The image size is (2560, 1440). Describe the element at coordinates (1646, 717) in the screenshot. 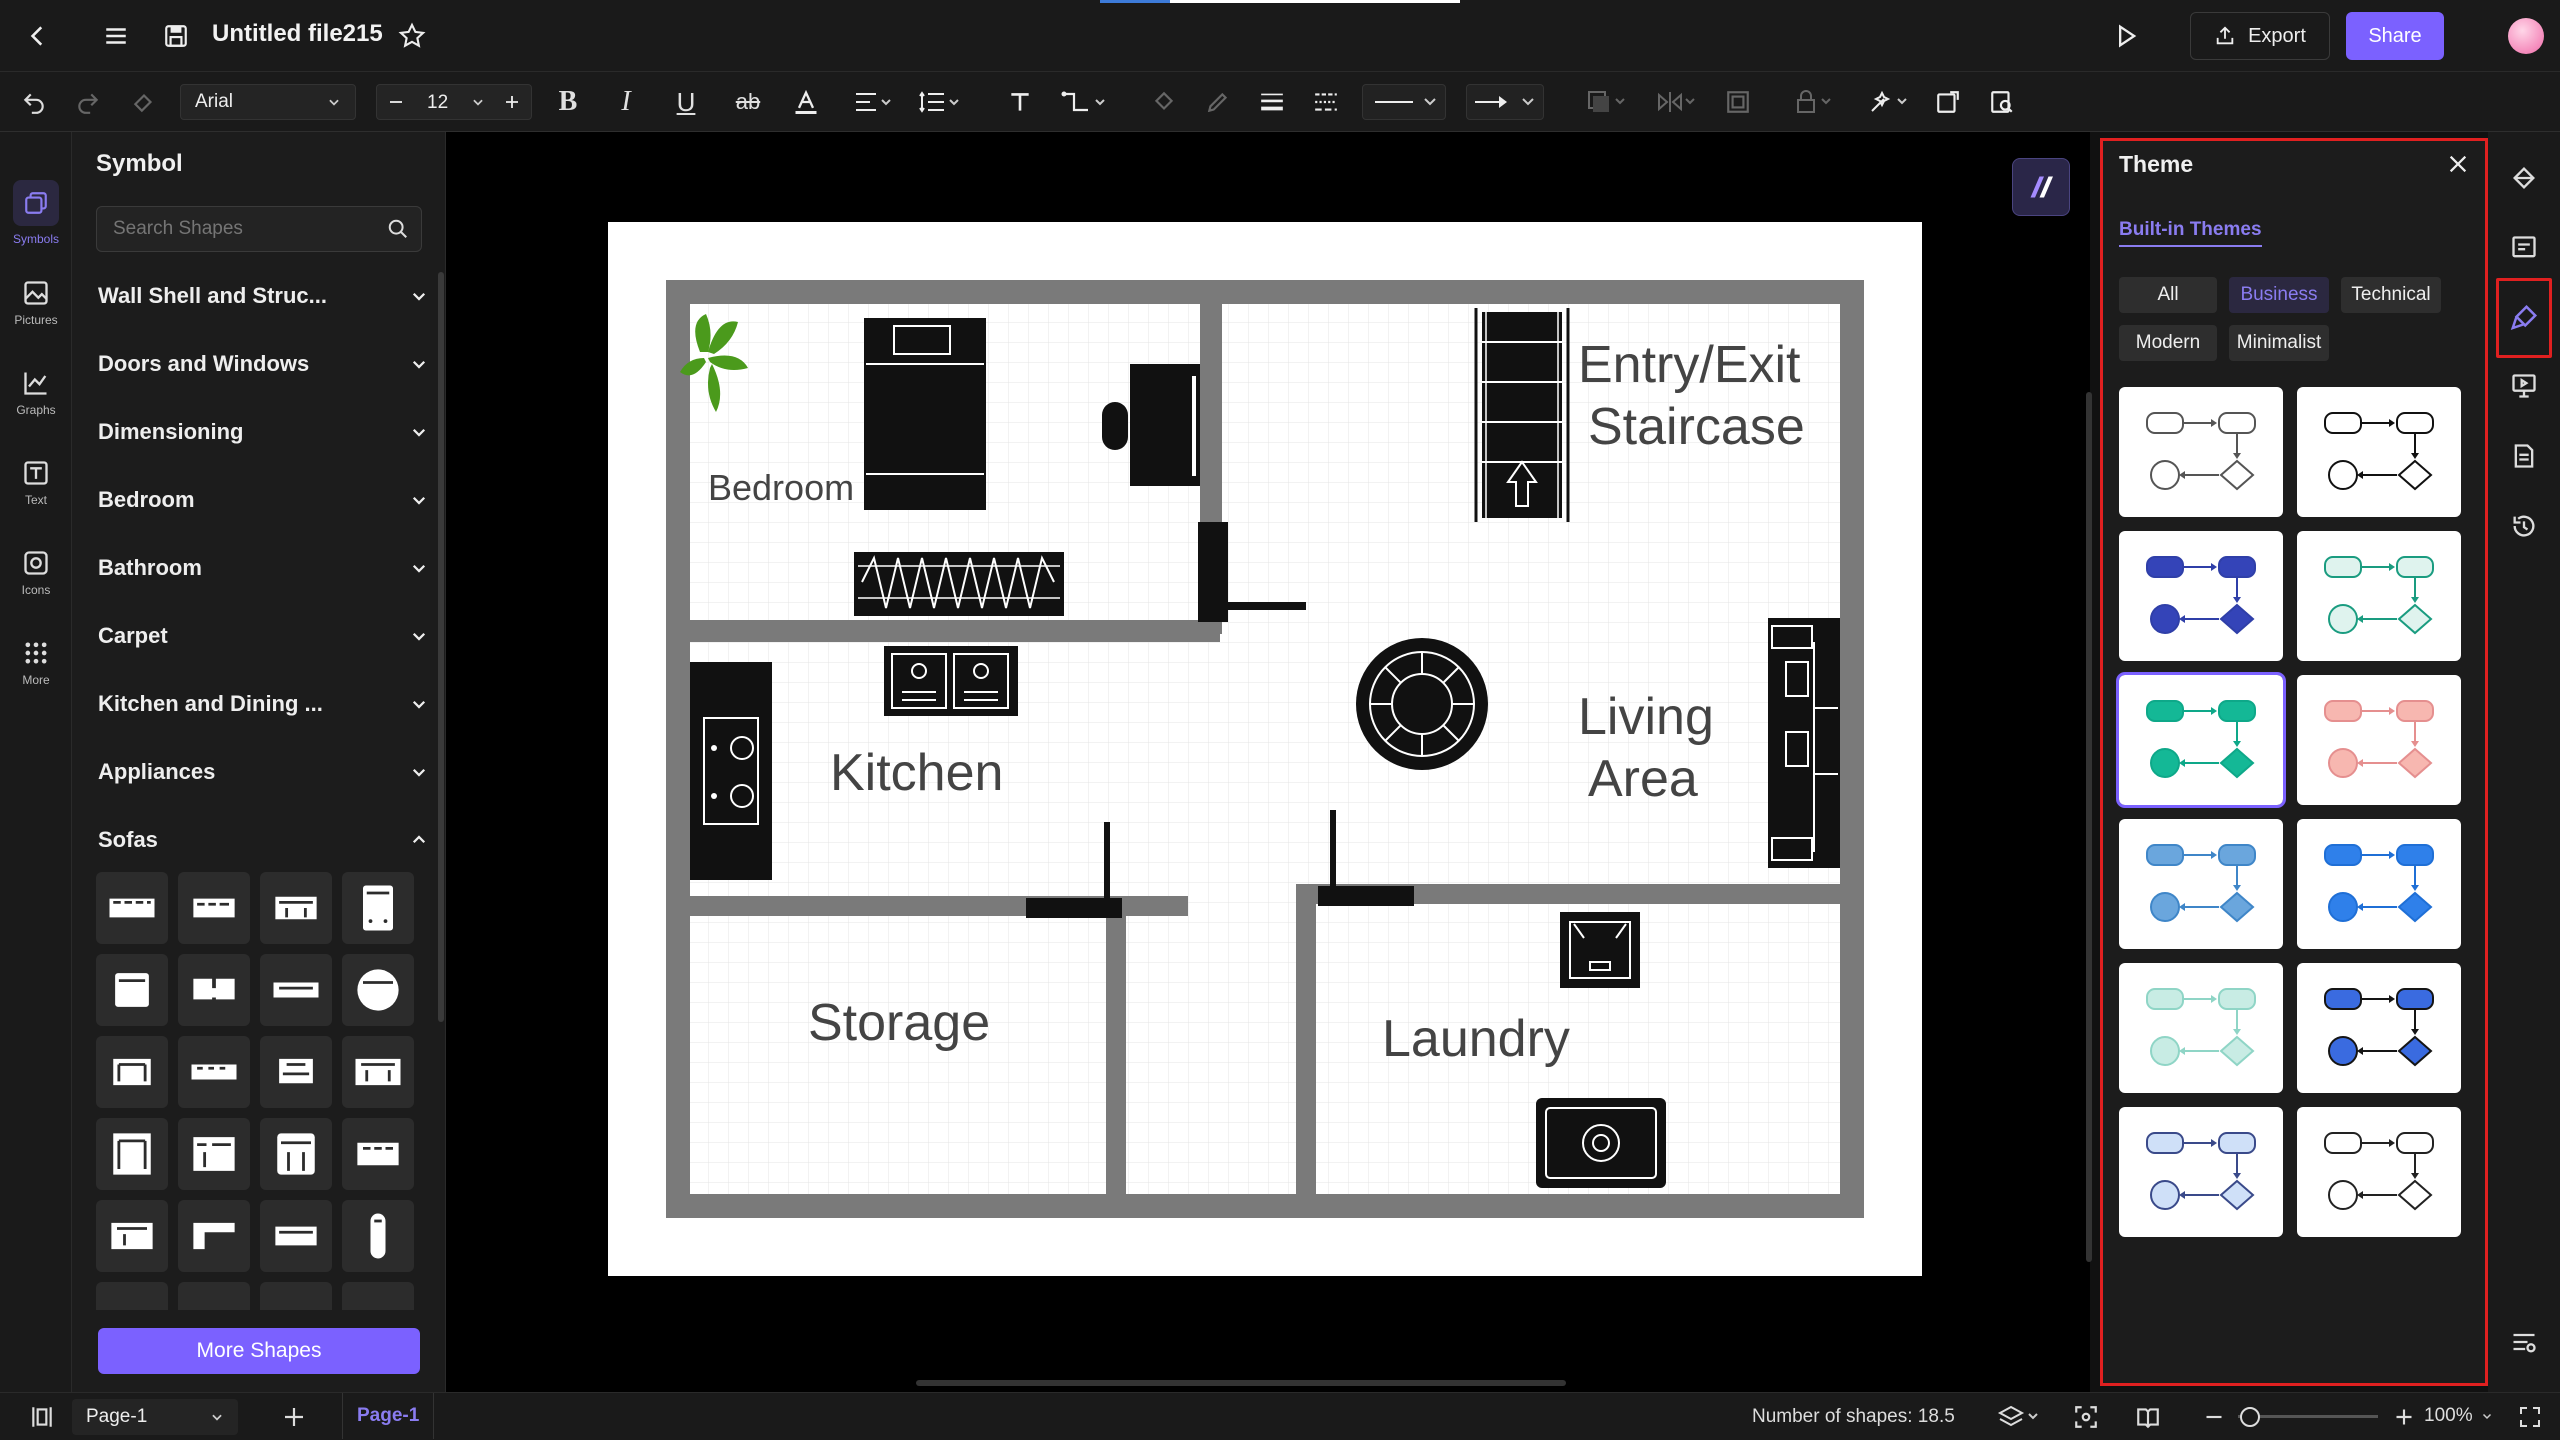

I see `room-label-living: Living` at that location.